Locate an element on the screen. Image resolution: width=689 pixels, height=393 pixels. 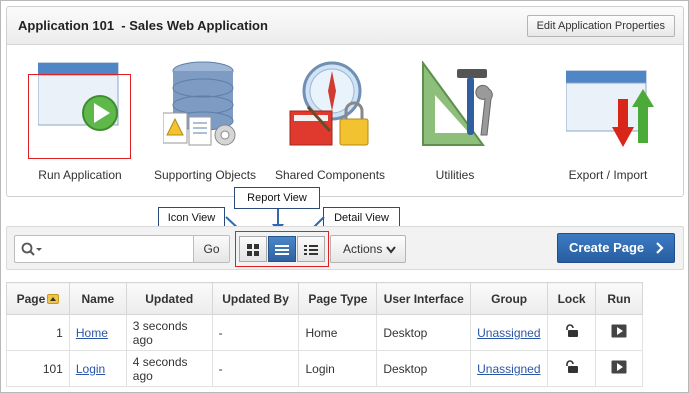
page-title: Application 101 - Sales Web Application is located at coordinates (143, 25).